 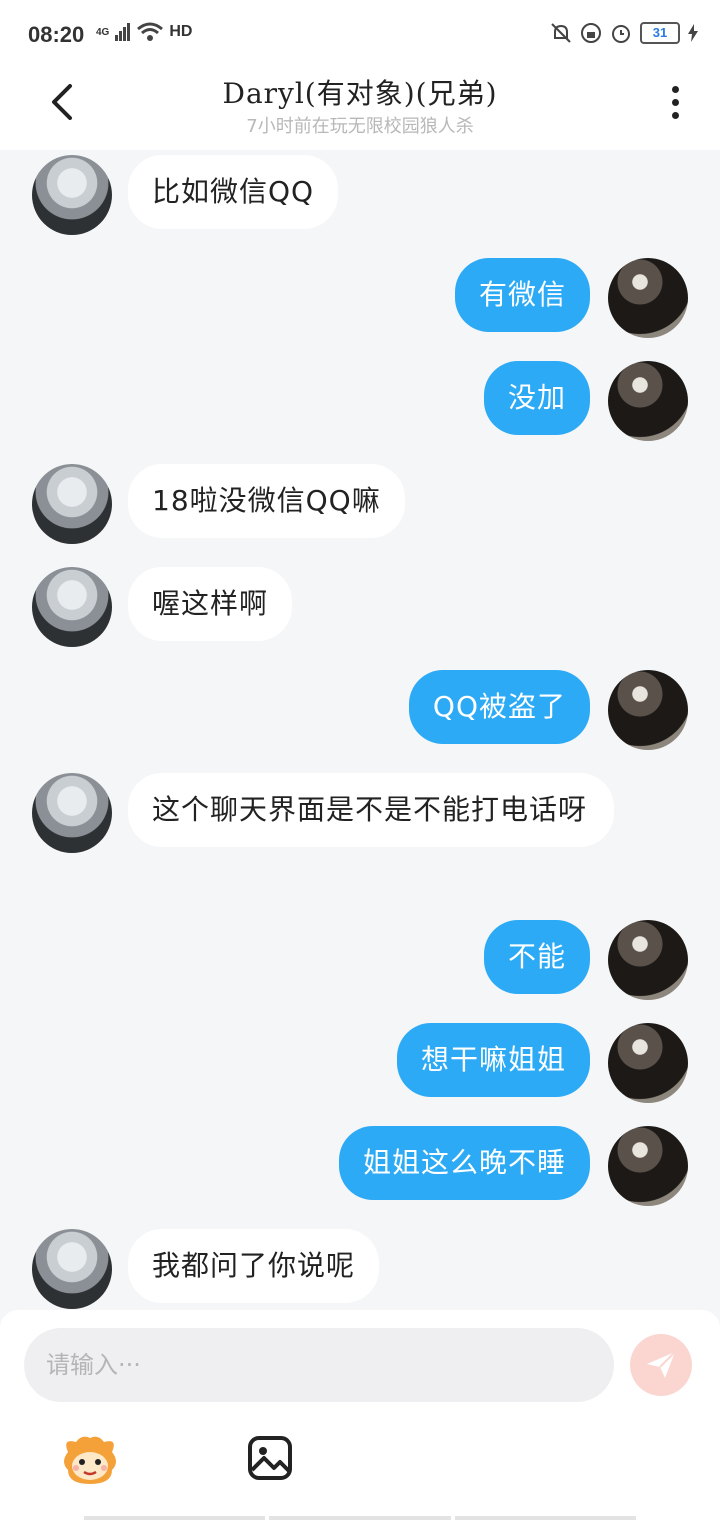 I want to click on message-bubble: 有微信, so click(x=522, y=295).